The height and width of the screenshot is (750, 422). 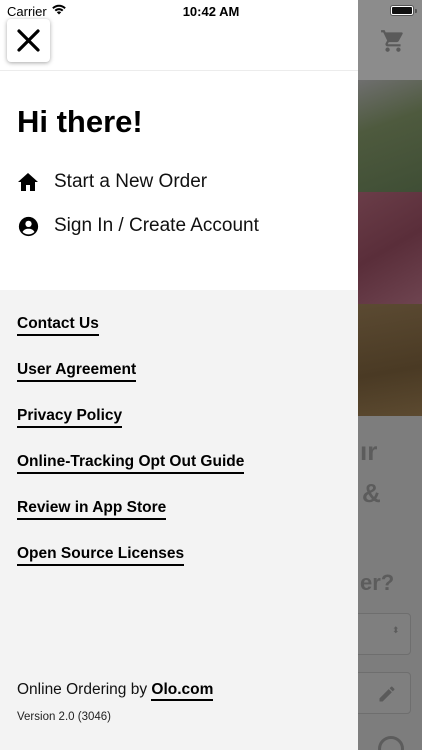 I want to click on privacy-policy-link: Privacy Policy, so click(x=70, y=417).